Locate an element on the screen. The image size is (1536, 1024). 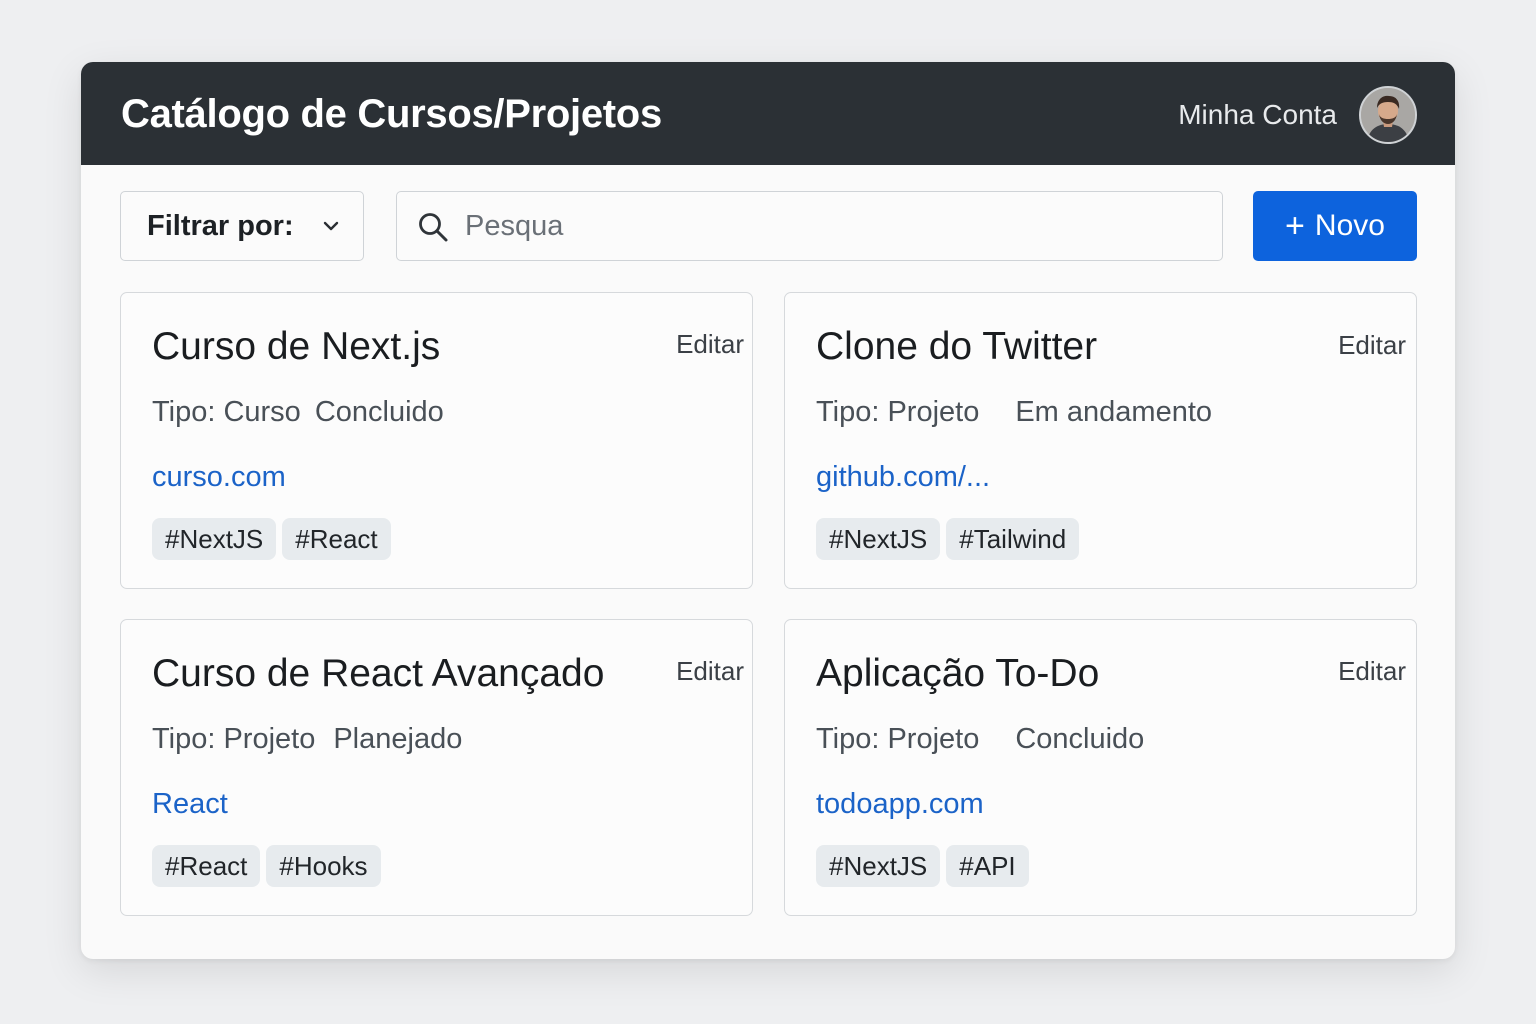
card-link: todoapp.com is located at coordinates (900, 804).